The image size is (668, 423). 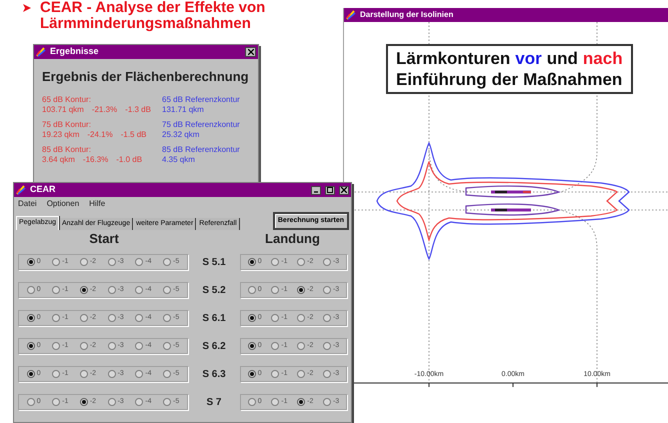 I want to click on minimize-button, so click(x=316, y=190).